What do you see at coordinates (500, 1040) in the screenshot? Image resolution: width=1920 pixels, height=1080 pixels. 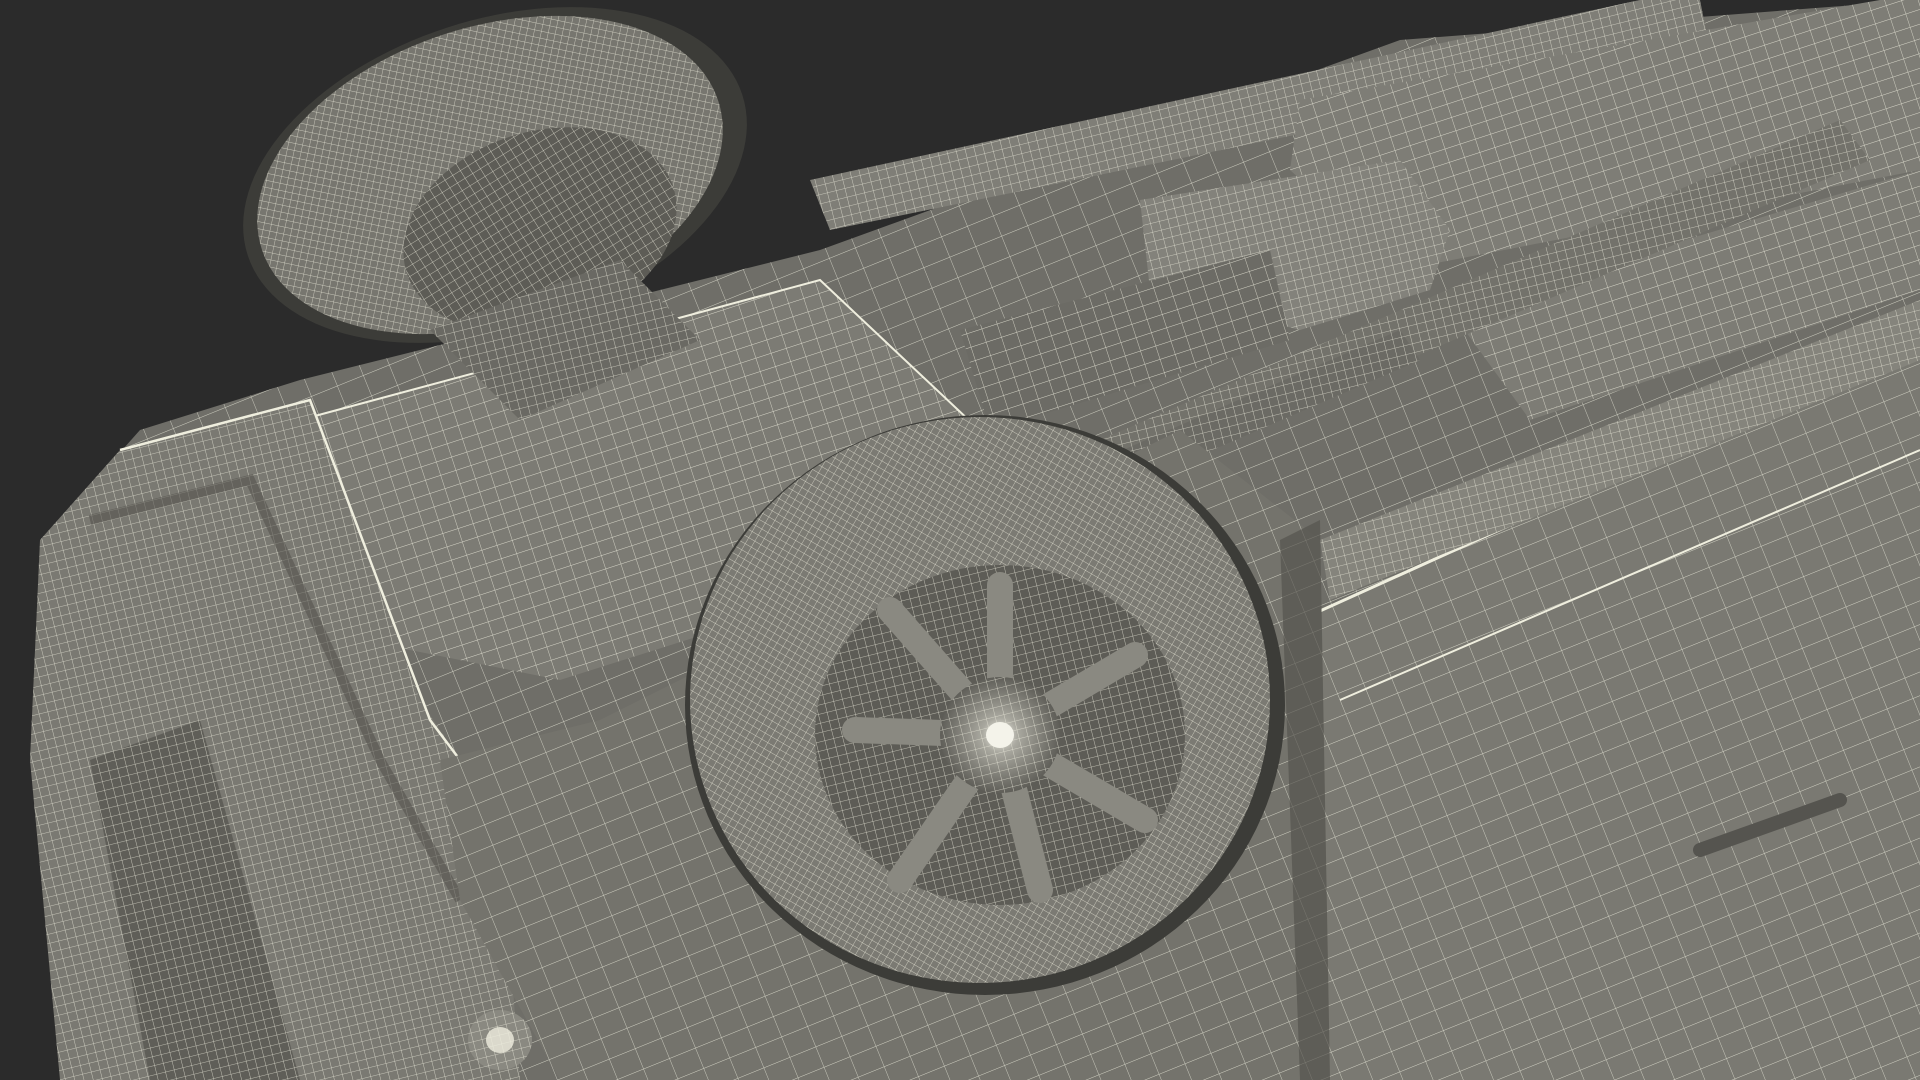 I see `fog-light` at bounding box center [500, 1040].